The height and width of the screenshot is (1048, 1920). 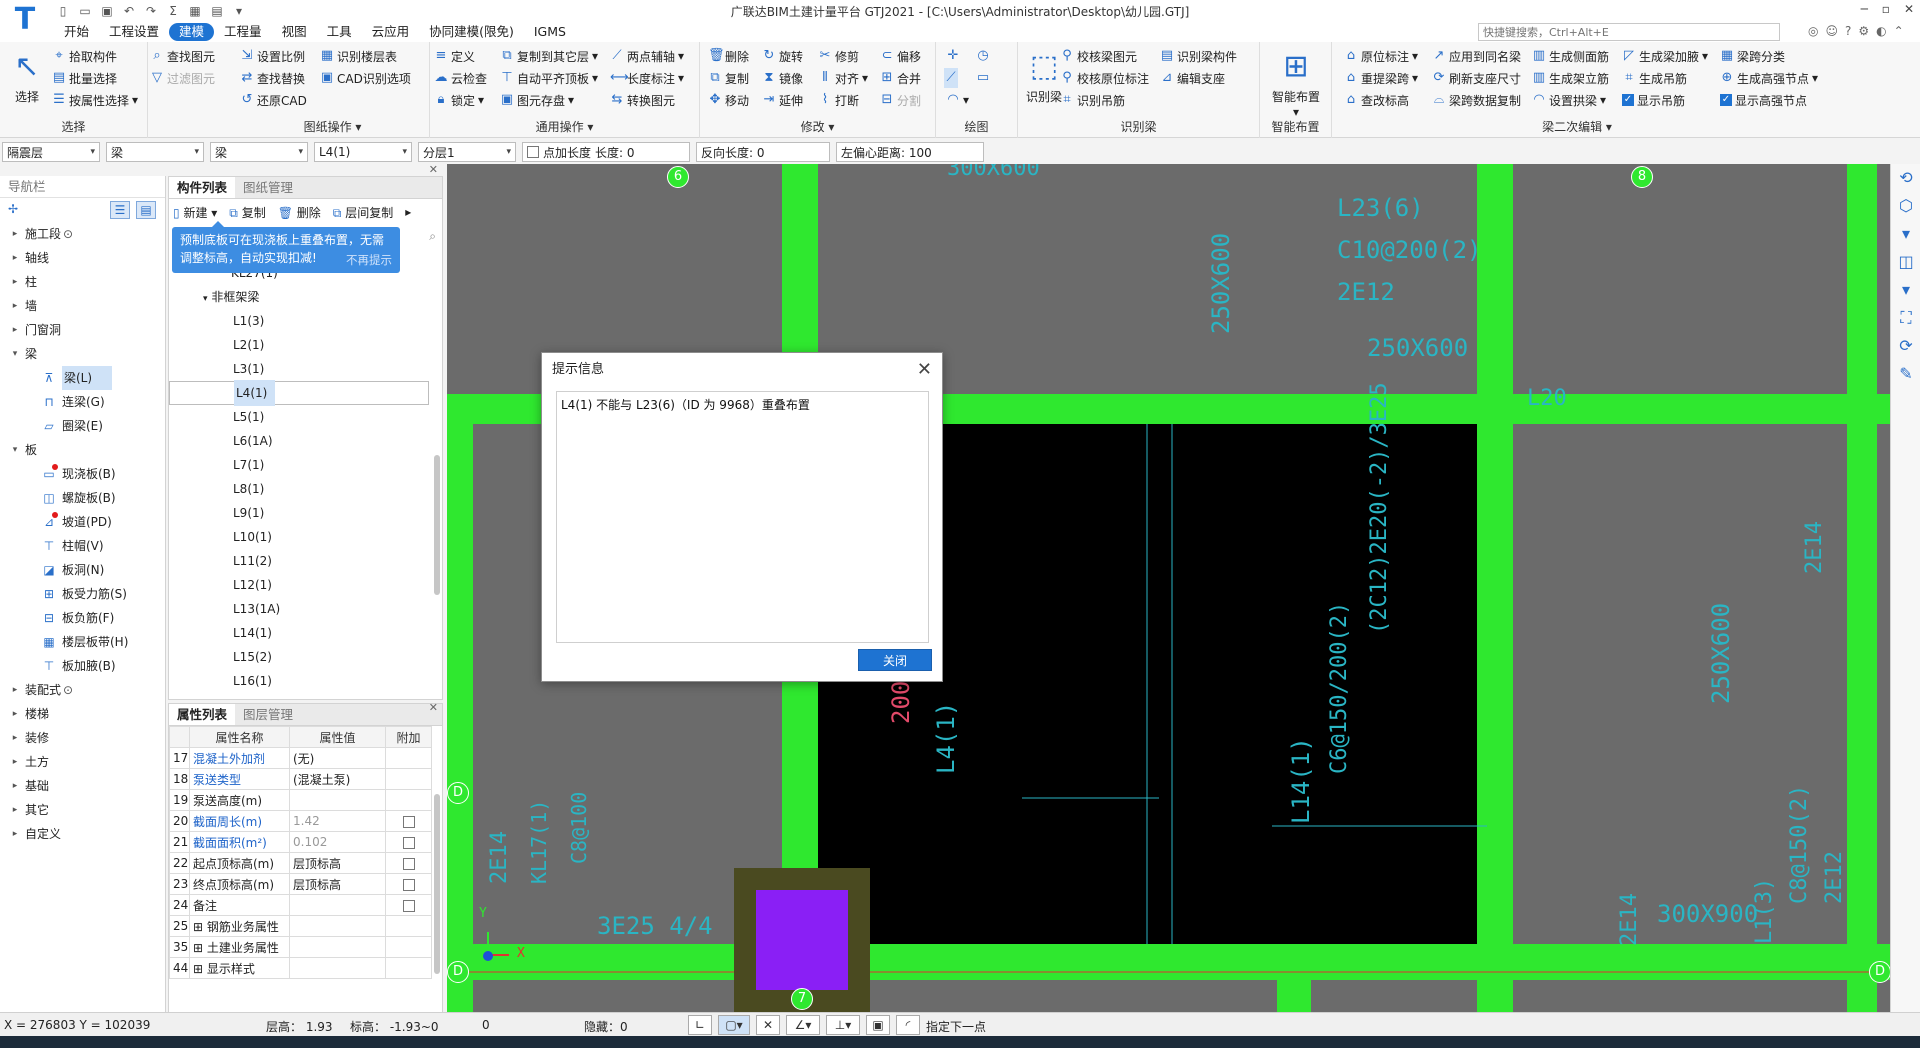 What do you see at coordinates (82, 546) in the screenshot?
I see `nav-item: ⊤ 柱帽(V)` at bounding box center [82, 546].